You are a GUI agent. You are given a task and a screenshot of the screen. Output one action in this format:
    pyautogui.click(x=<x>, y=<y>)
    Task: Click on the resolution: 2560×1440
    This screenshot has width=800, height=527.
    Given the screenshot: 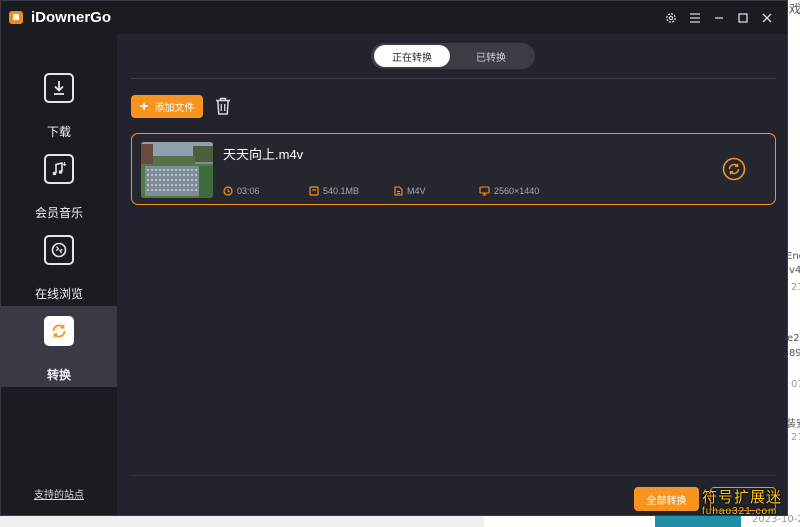 What is the action you would take?
    pyautogui.click(x=517, y=191)
    